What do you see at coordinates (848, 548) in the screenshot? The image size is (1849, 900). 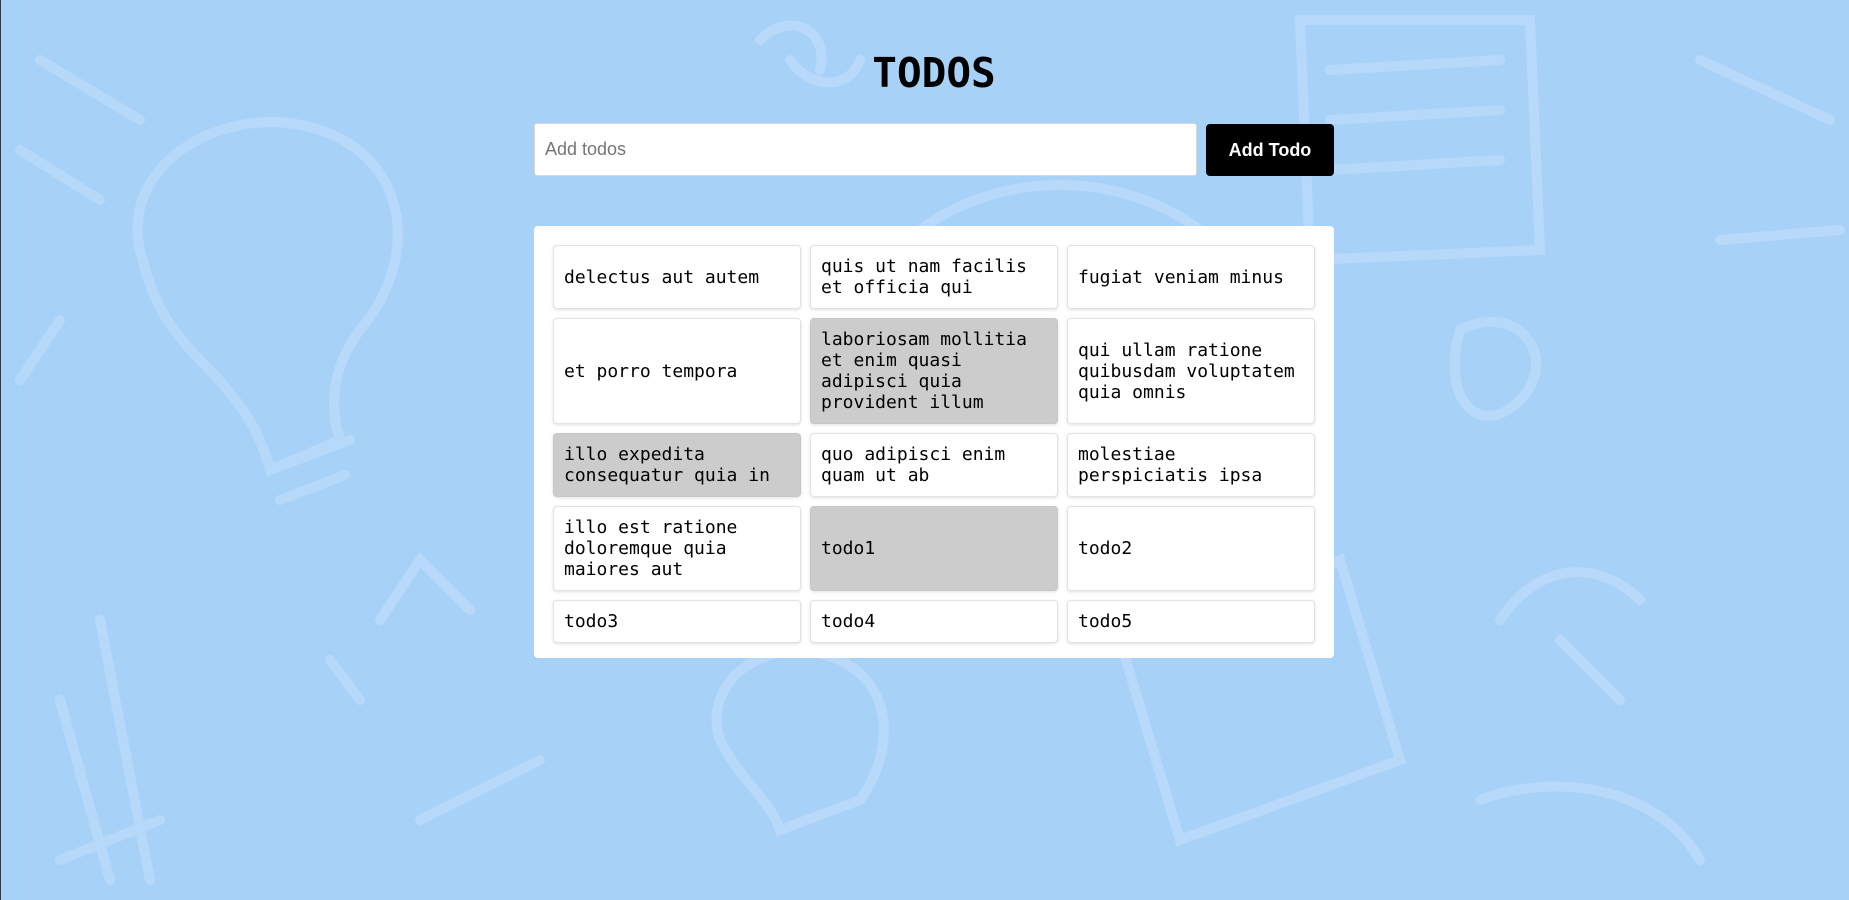 I see `todo-text: todo1` at bounding box center [848, 548].